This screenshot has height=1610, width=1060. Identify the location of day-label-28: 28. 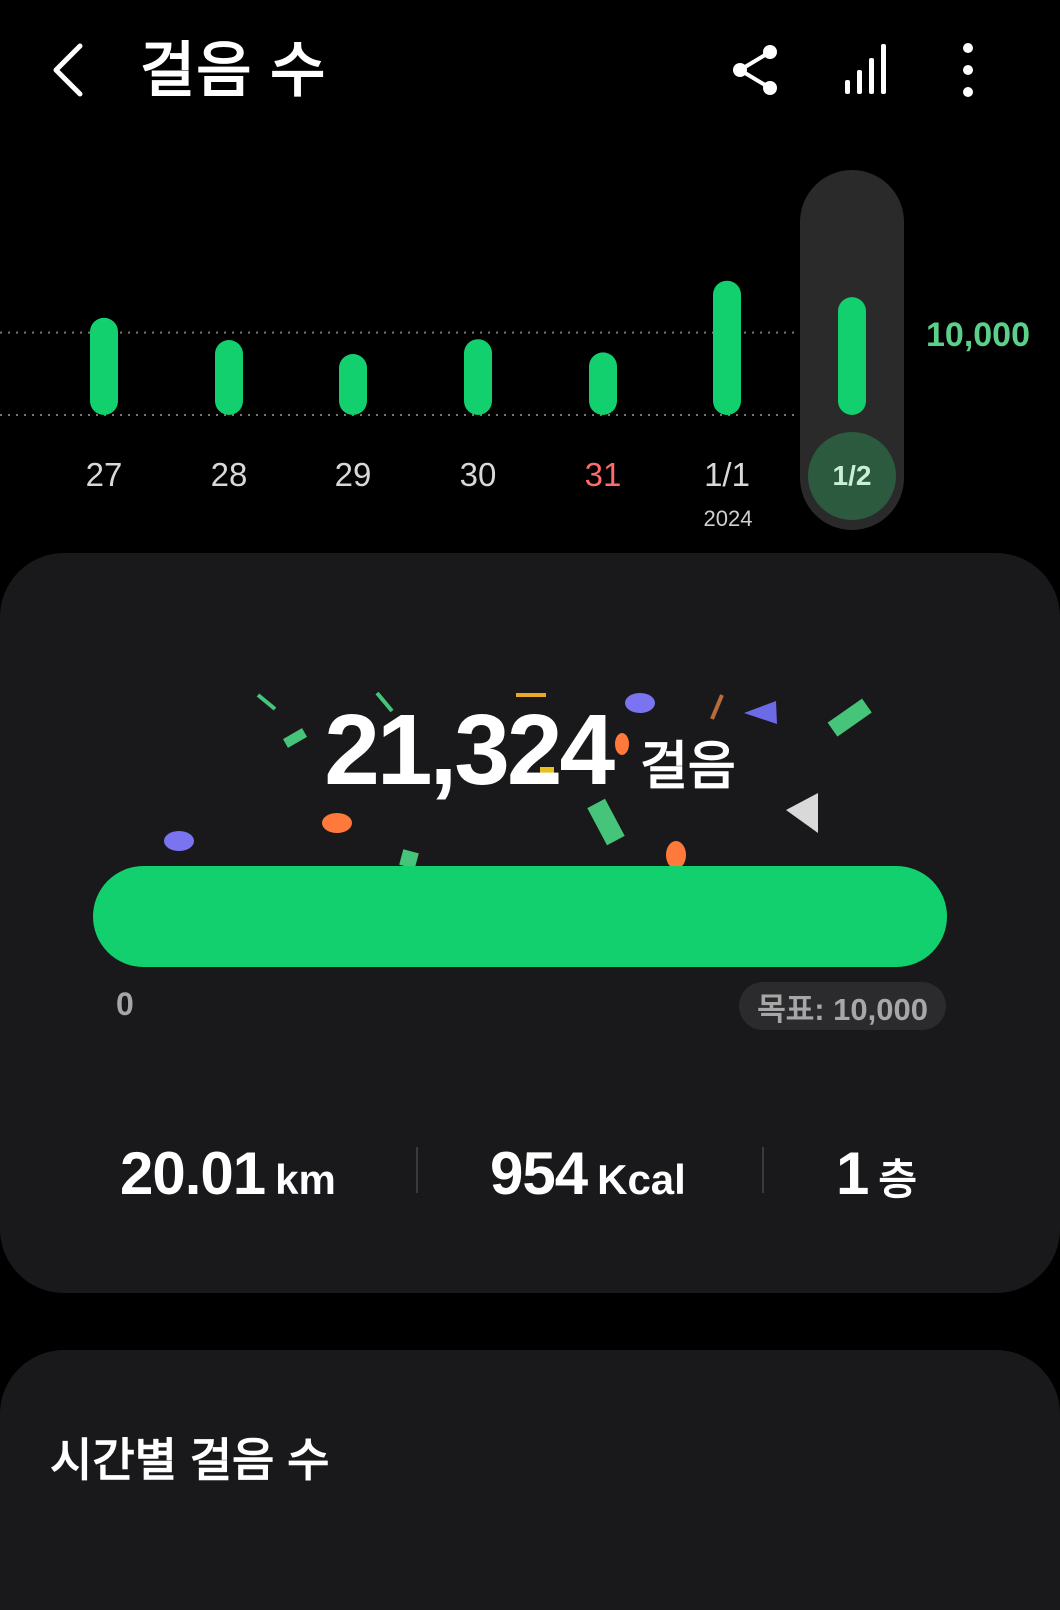
(229, 475).